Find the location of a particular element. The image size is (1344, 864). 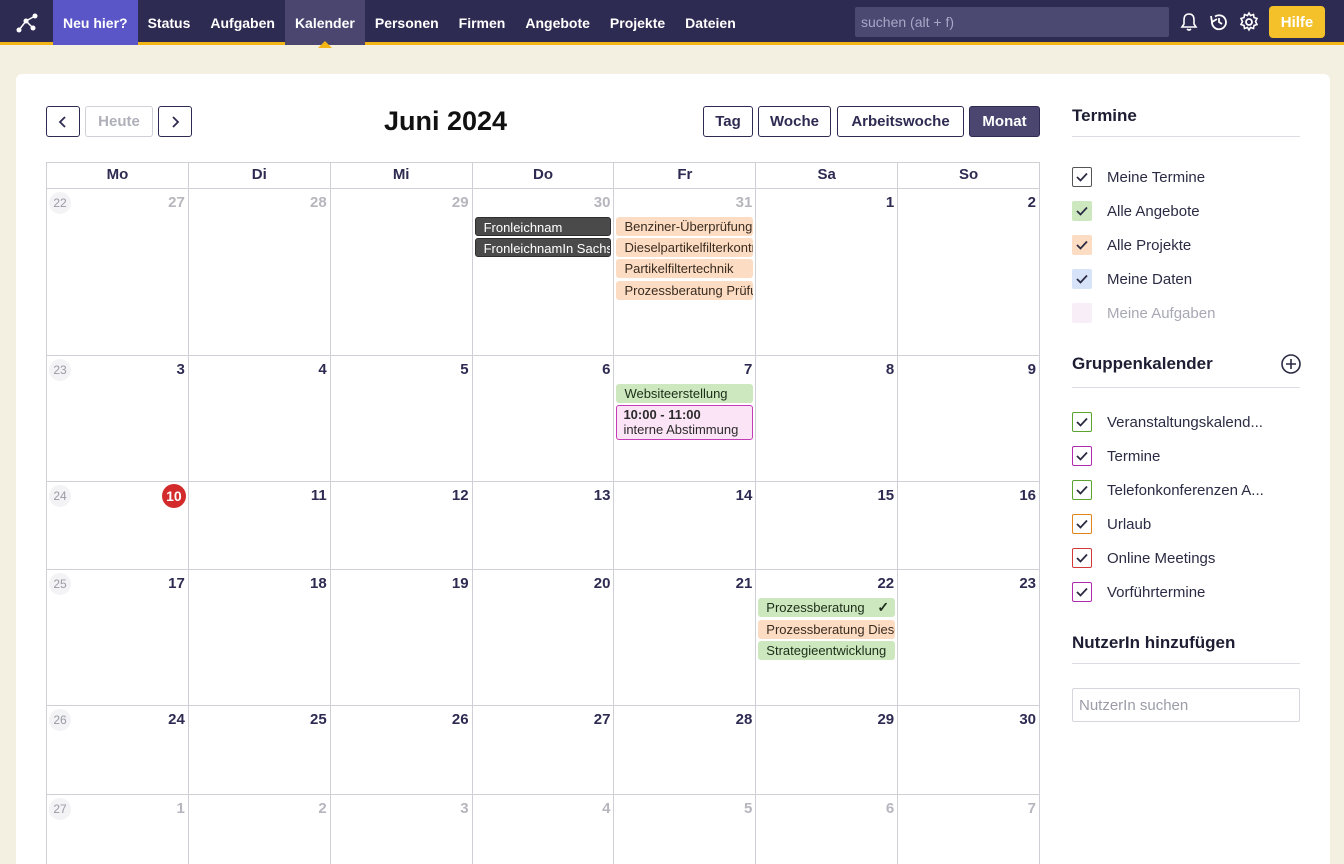

day-cell: 26 24 is located at coordinates (117, 750).